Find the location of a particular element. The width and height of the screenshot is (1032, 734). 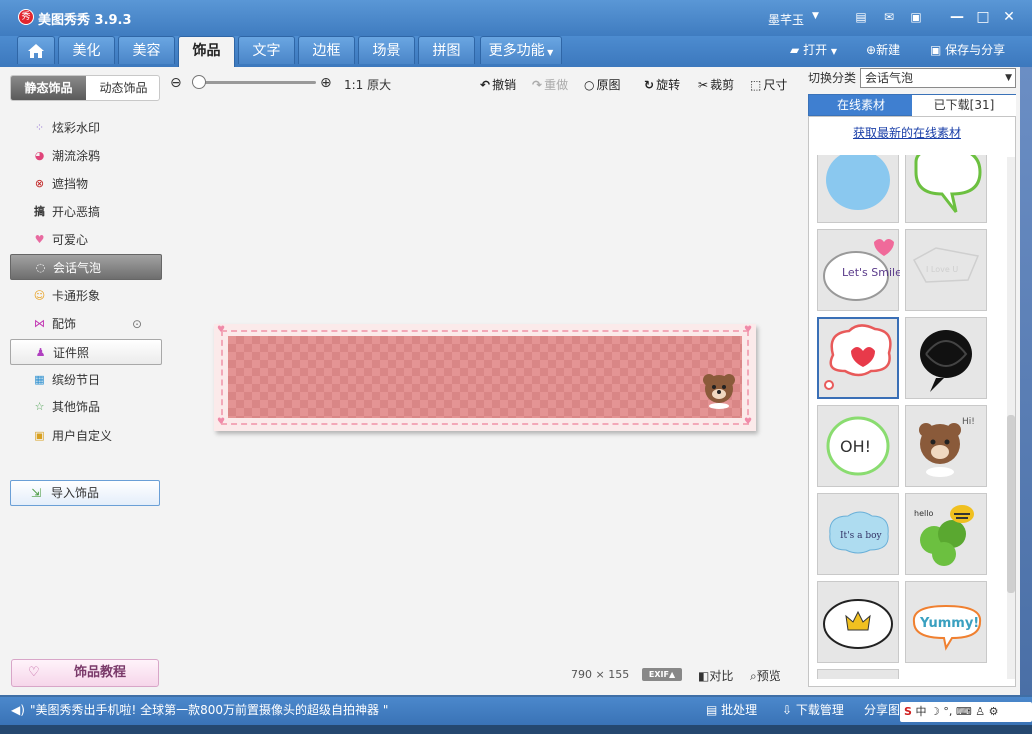

tab-more-features: 更多功能 ▼ is located at coordinates (521, 50).